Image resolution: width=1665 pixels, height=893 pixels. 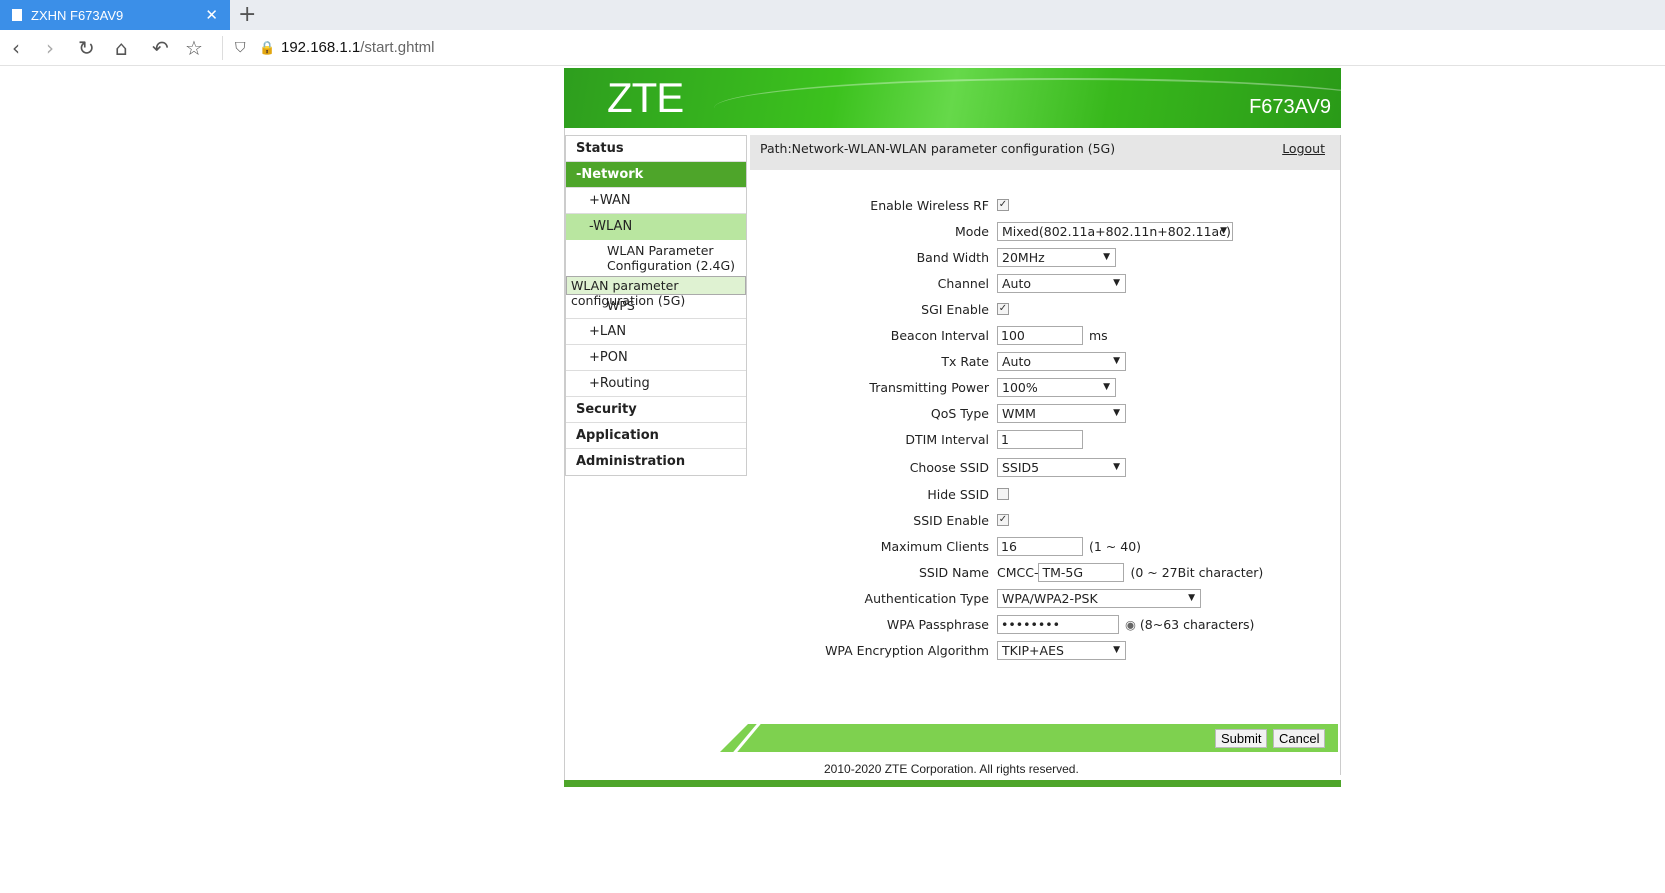 What do you see at coordinates (939, 336) in the screenshot?
I see `label: Beacon Interval` at bounding box center [939, 336].